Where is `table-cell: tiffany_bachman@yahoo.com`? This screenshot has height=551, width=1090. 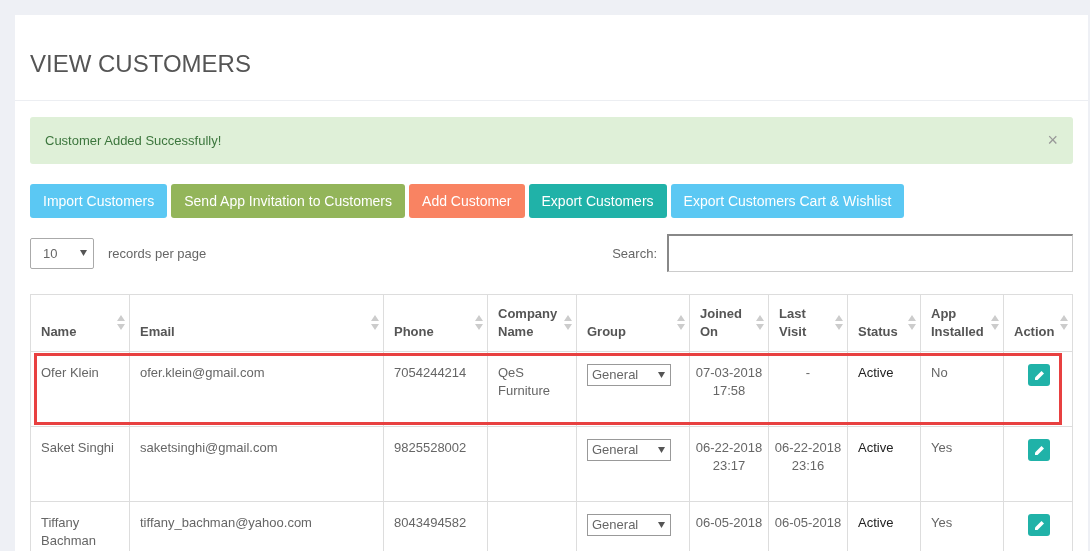
table-cell: tiffany_bachman@yahoo.com is located at coordinates (226, 522).